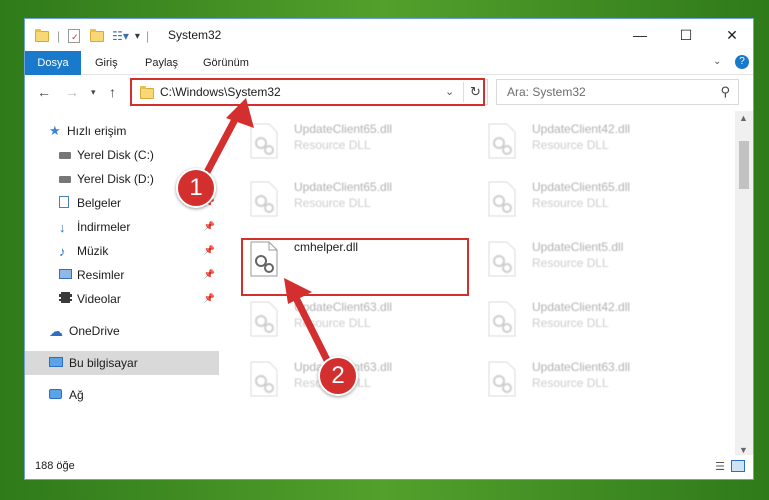 This screenshot has height=500, width=769. What do you see at coordinates (97, 35) in the screenshot?
I see `new-folder-icon` at bounding box center [97, 35].